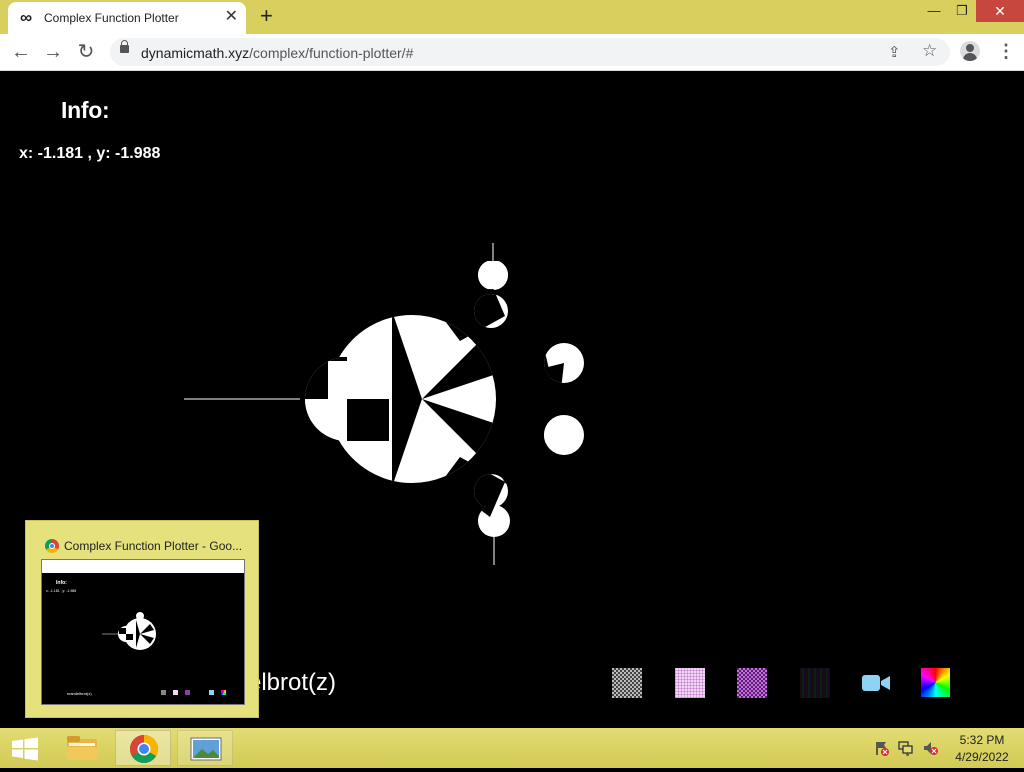 The image size is (1024, 772). Describe the element at coordinates (982, 740) in the screenshot. I see `clock-time: 5:32 PM` at that location.